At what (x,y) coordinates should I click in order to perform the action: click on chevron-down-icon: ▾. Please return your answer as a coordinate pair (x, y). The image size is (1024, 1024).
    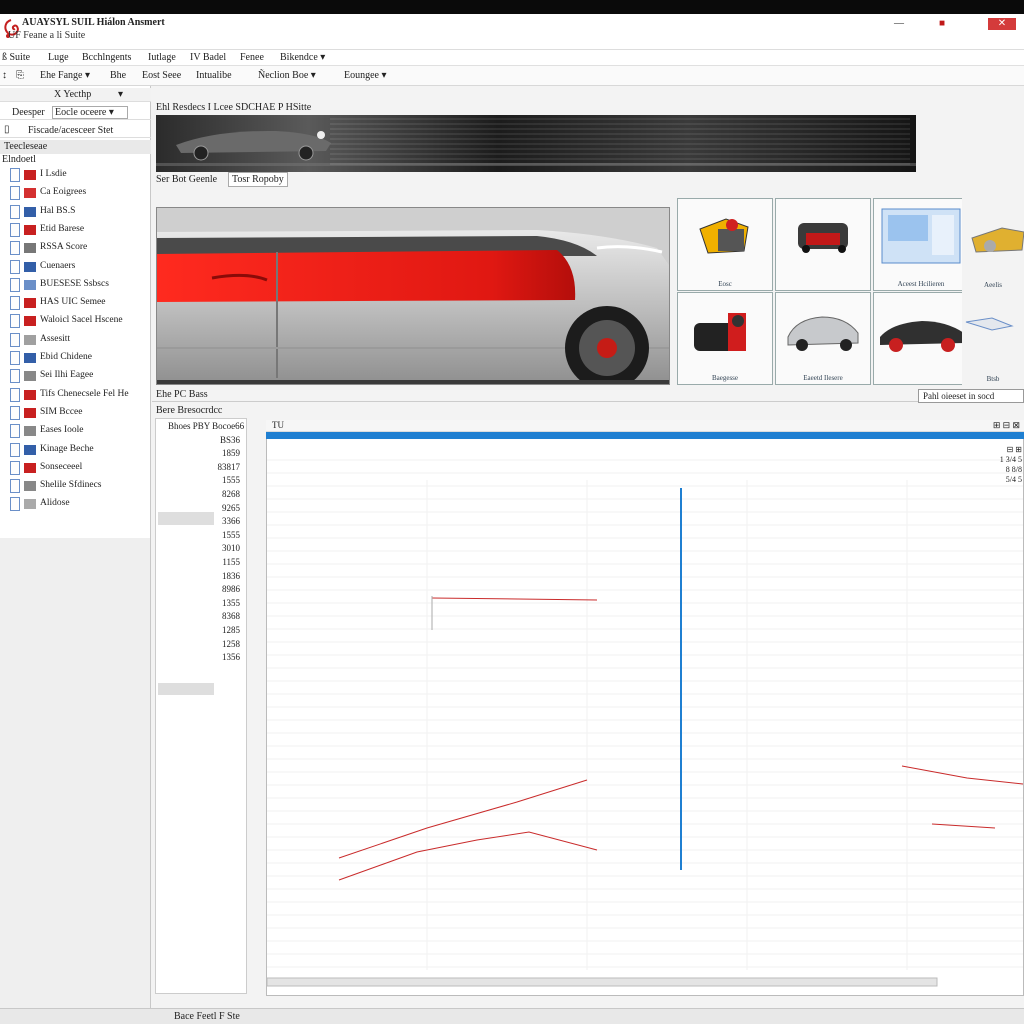
    Looking at the image, I should click on (120, 94).